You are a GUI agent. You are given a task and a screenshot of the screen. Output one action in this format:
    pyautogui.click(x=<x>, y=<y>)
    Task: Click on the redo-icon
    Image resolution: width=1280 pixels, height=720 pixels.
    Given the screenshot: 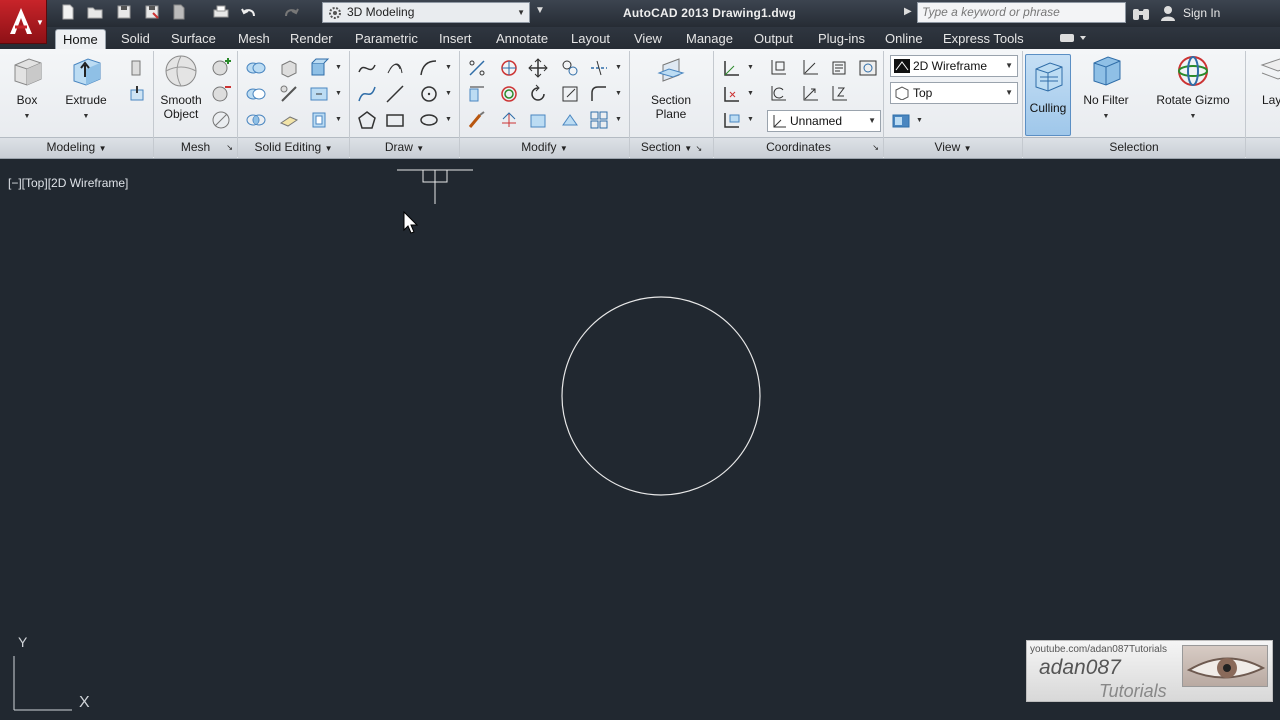 What is the action you would take?
    pyautogui.click(x=292, y=13)
    